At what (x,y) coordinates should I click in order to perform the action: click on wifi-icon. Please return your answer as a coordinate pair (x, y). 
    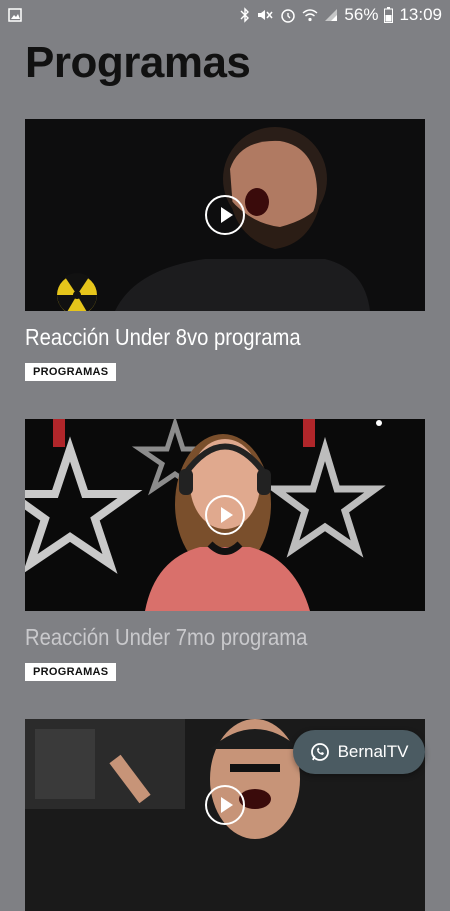
    Looking at the image, I should click on (310, 15).